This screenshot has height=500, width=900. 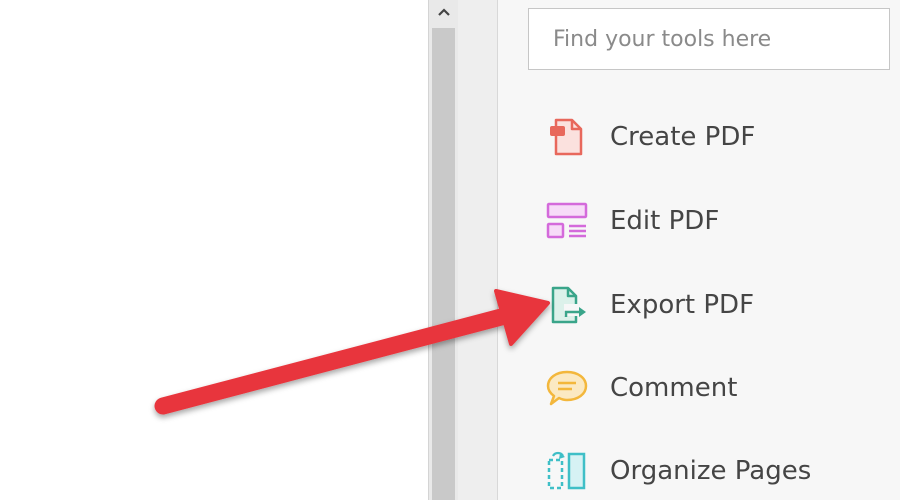 What do you see at coordinates (683, 137) in the screenshot?
I see `tool-label: Create PDF` at bounding box center [683, 137].